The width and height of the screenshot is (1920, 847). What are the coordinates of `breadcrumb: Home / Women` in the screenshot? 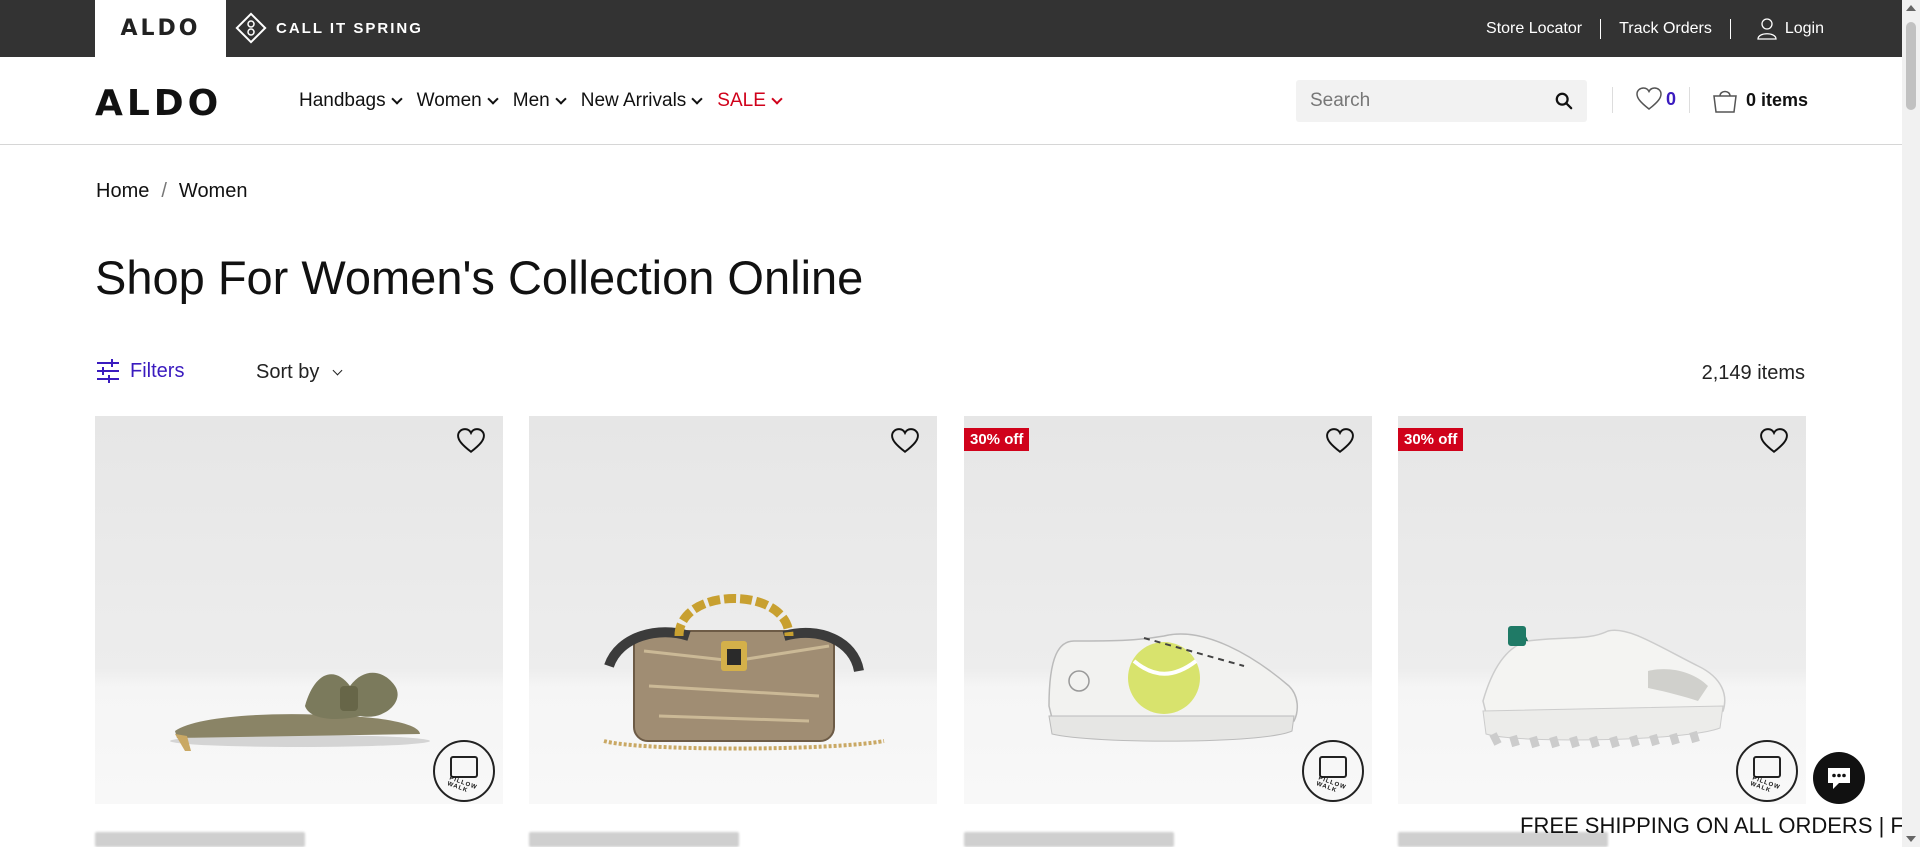 It's located at (171, 191).